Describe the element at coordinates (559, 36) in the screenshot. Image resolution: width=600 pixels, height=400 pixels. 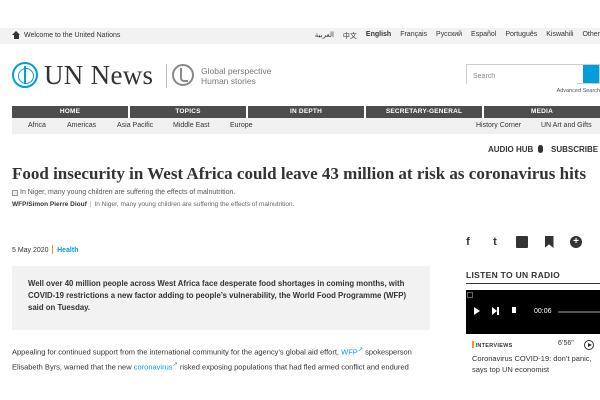
I see `lang-kiswahili: Kiswahili` at that location.